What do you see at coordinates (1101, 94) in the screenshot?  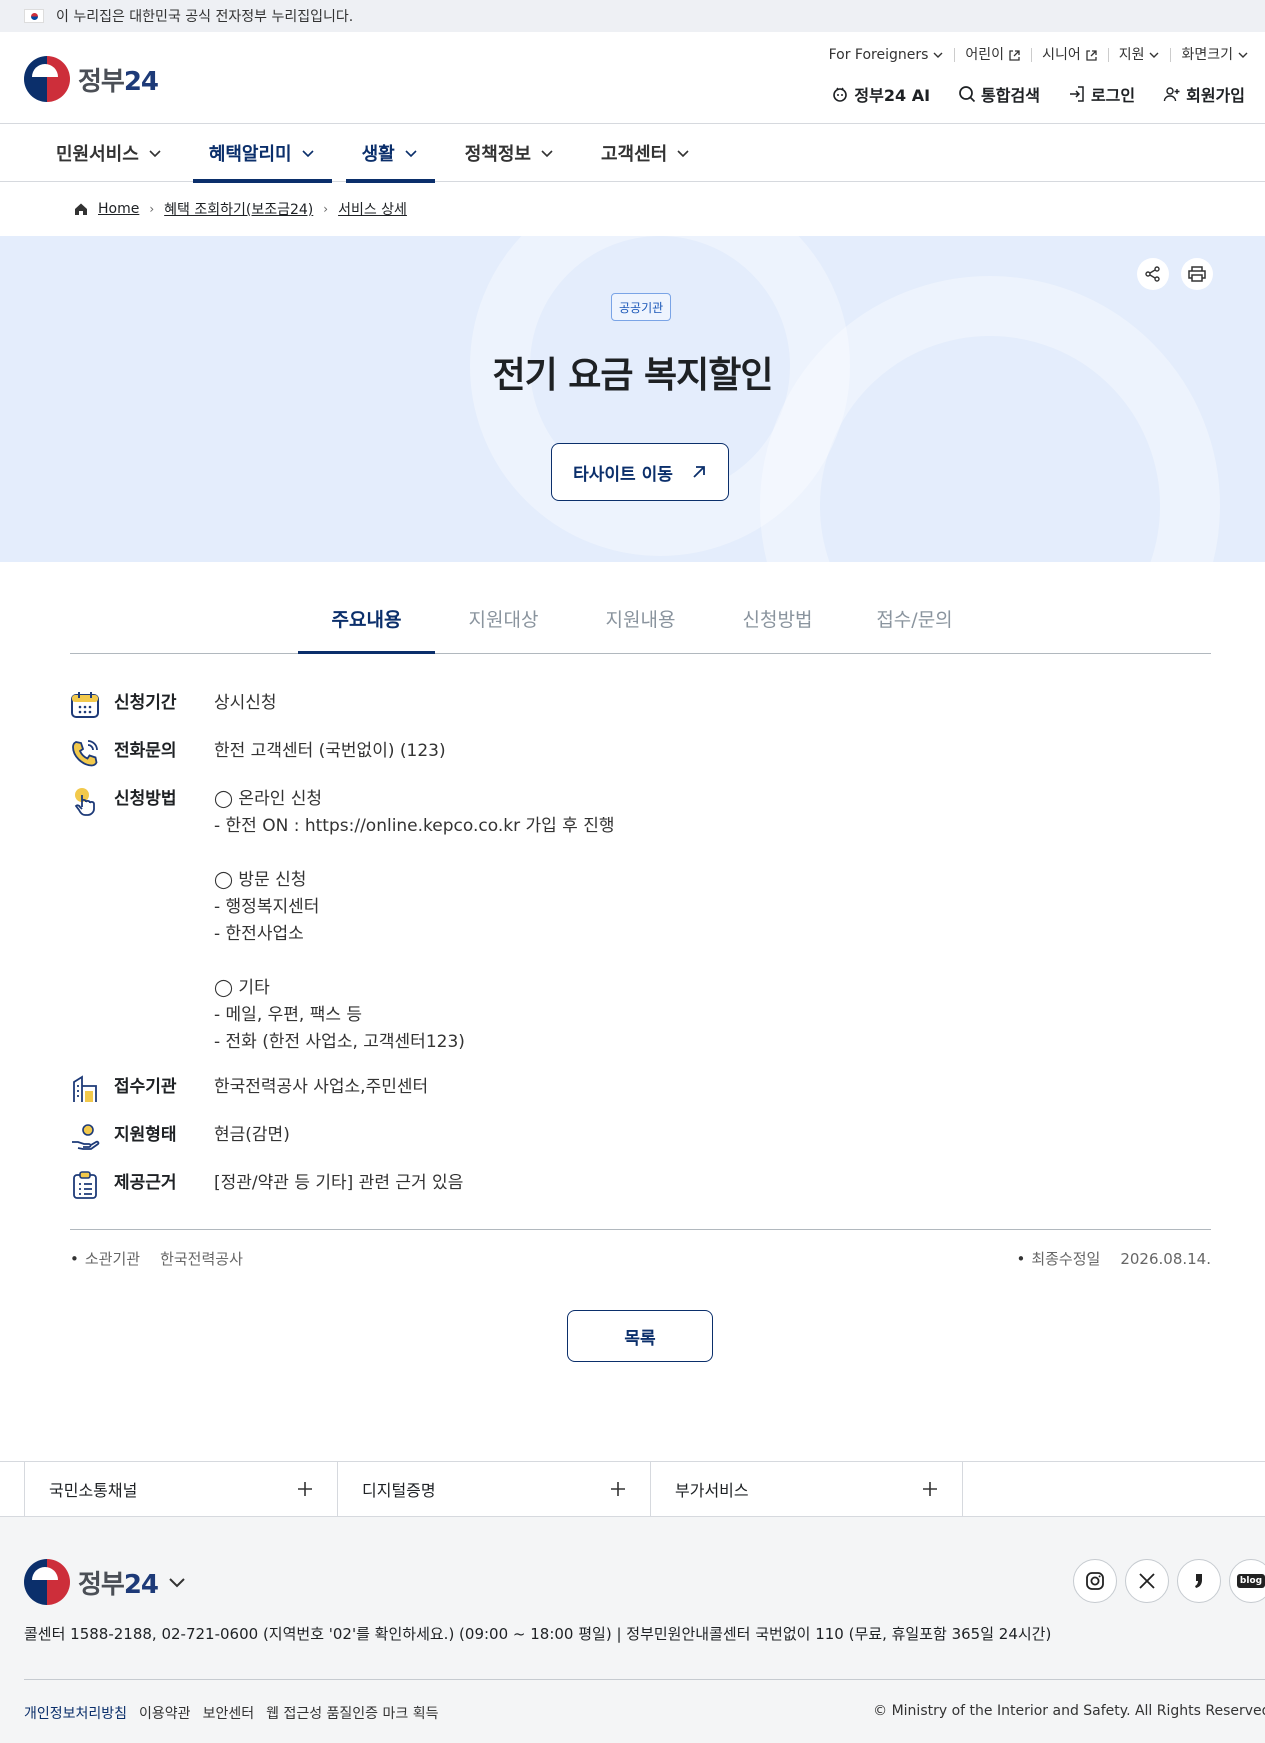 I see `login-button: 로그인` at bounding box center [1101, 94].